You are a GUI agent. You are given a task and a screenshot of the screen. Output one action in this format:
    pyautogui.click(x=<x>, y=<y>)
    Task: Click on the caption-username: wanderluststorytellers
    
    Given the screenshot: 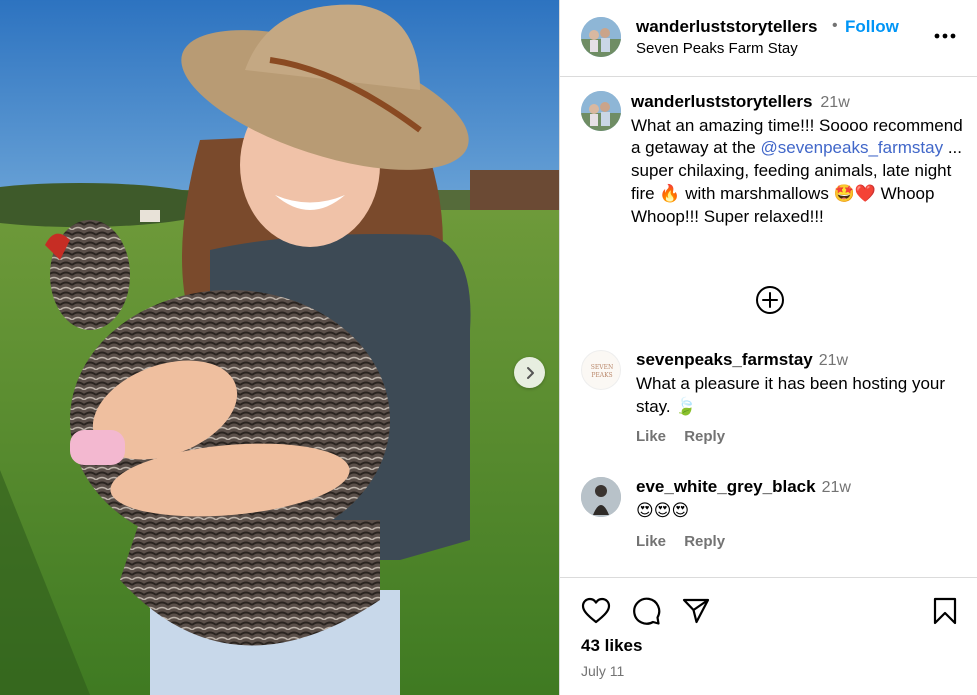 What is the action you would take?
    pyautogui.click(x=721, y=101)
    